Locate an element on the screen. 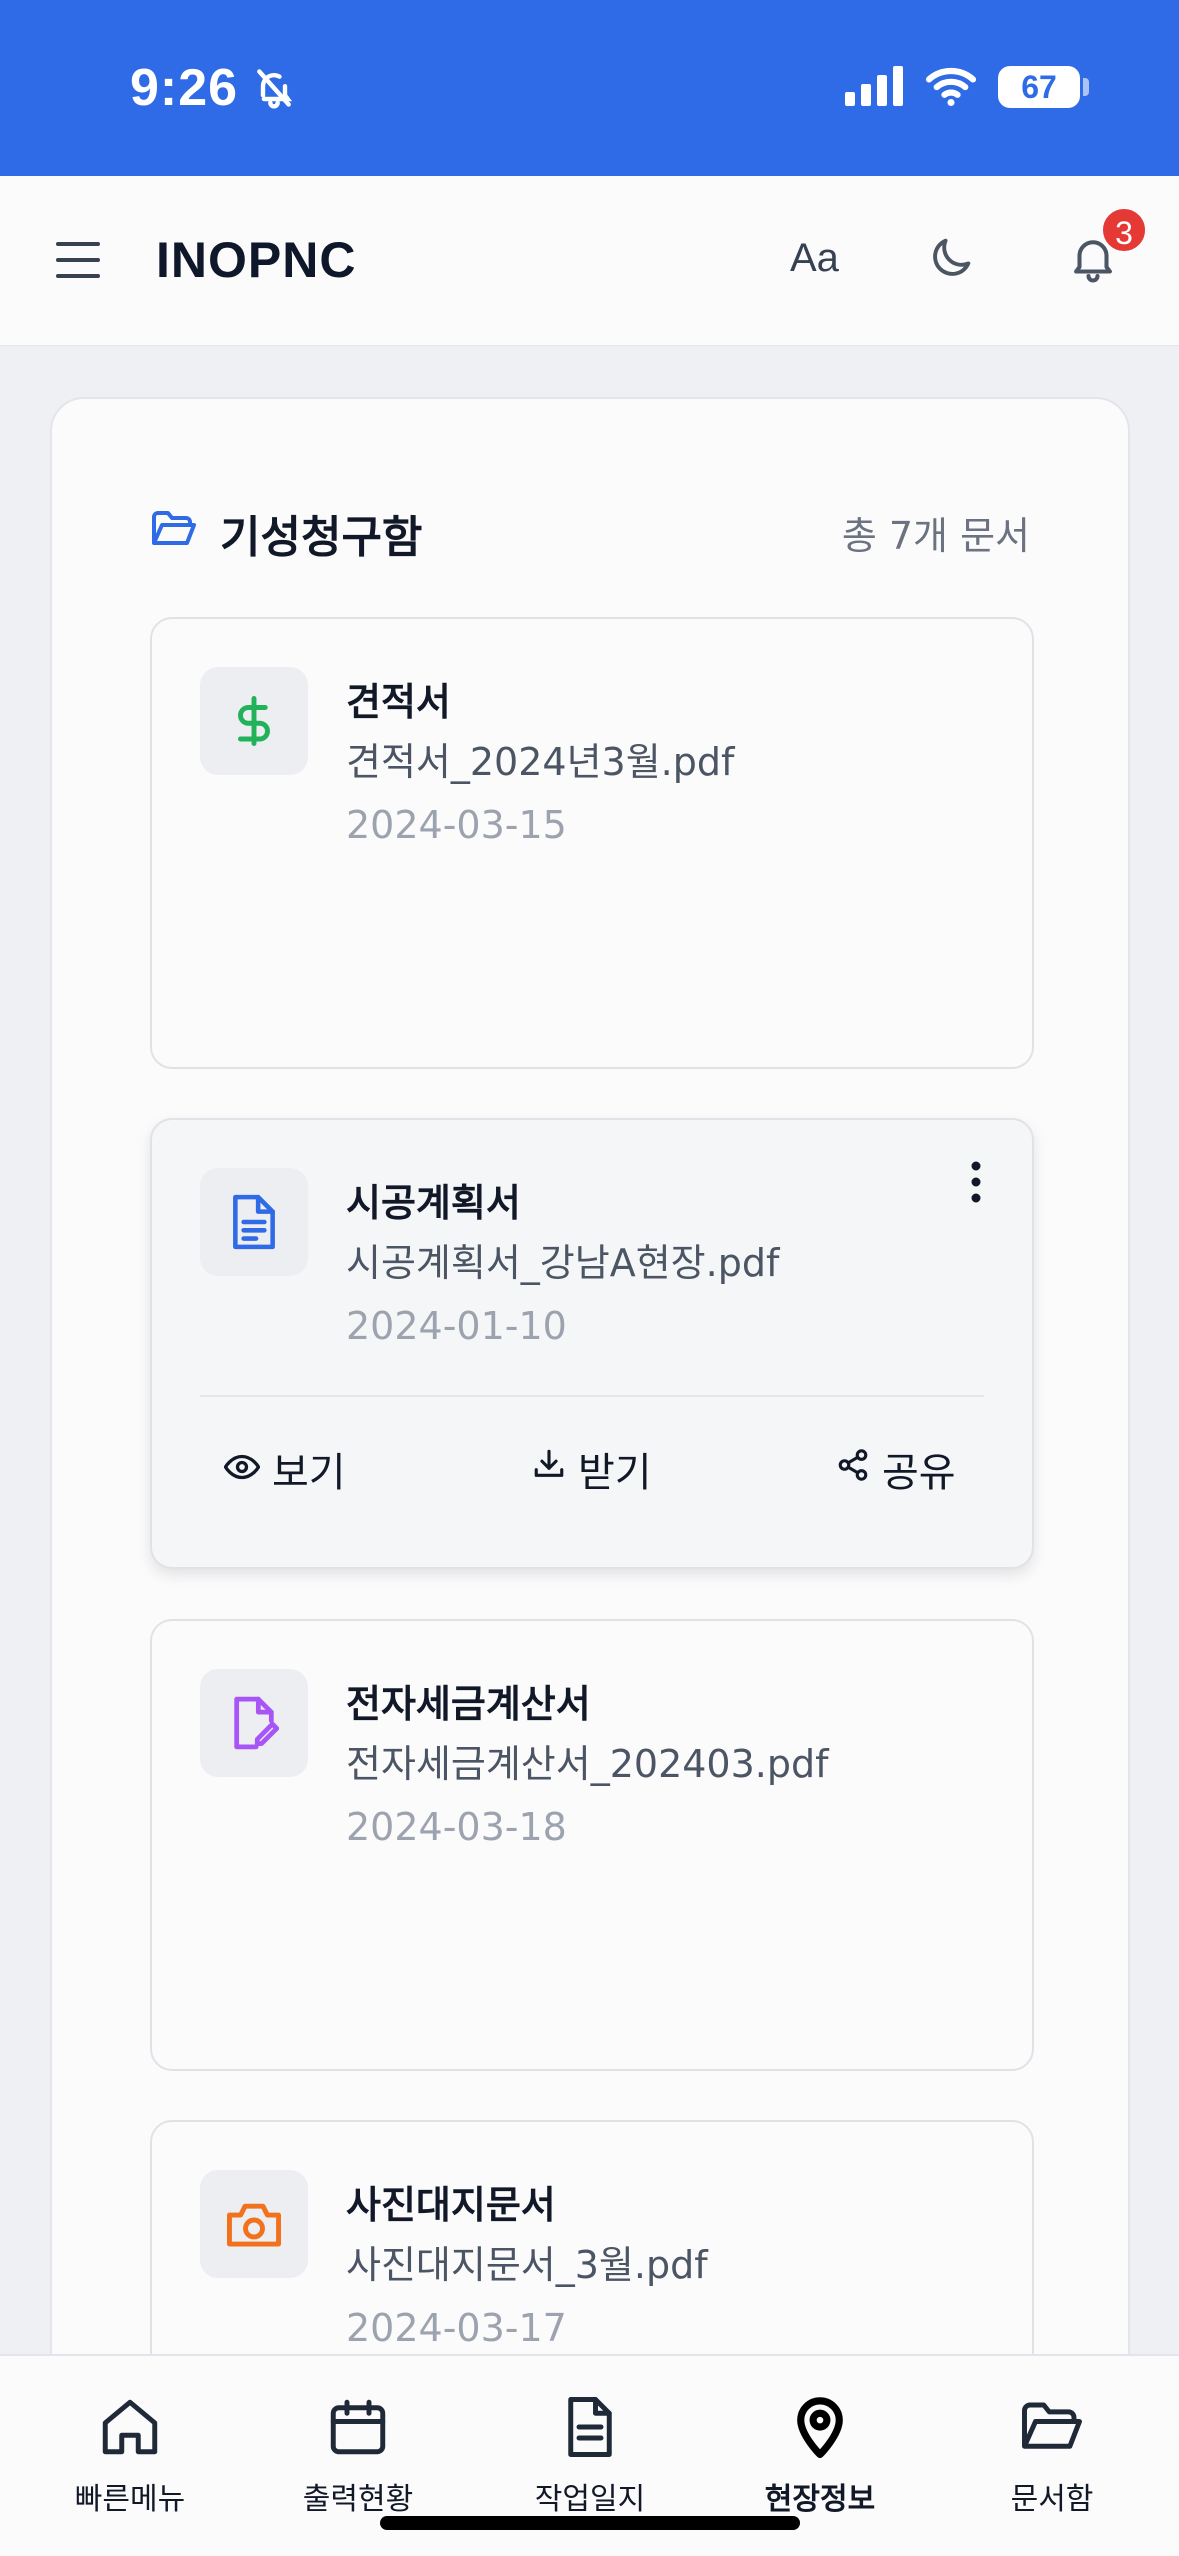  document-date: 2024-03-18 is located at coordinates (456, 1827).